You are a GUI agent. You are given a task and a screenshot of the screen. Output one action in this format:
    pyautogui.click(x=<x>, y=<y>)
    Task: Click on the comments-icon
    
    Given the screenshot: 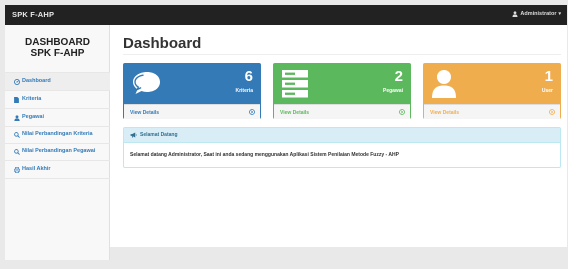 What is the action you would take?
    pyautogui.click(x=146, y=83)
    